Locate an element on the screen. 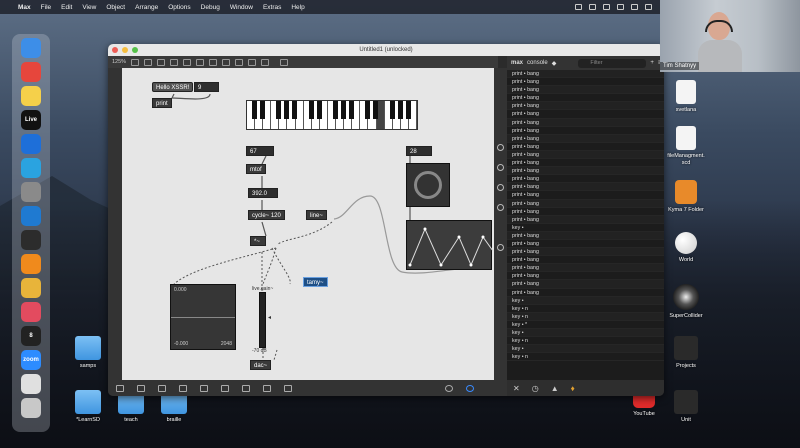 This screenshot has width=800, height=448. dsp-icon: ♦ is located at coordinates (573, 388).